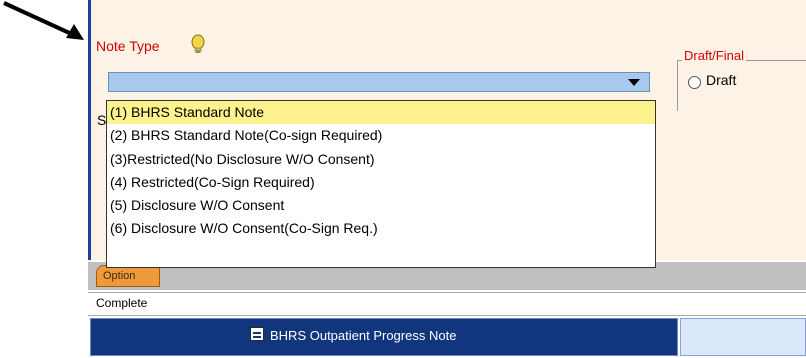 This screenshot has width=806, height=358. Describe the element at coordinates (257, 334) in the screenshot. I see `form-grid-icon` at that location.